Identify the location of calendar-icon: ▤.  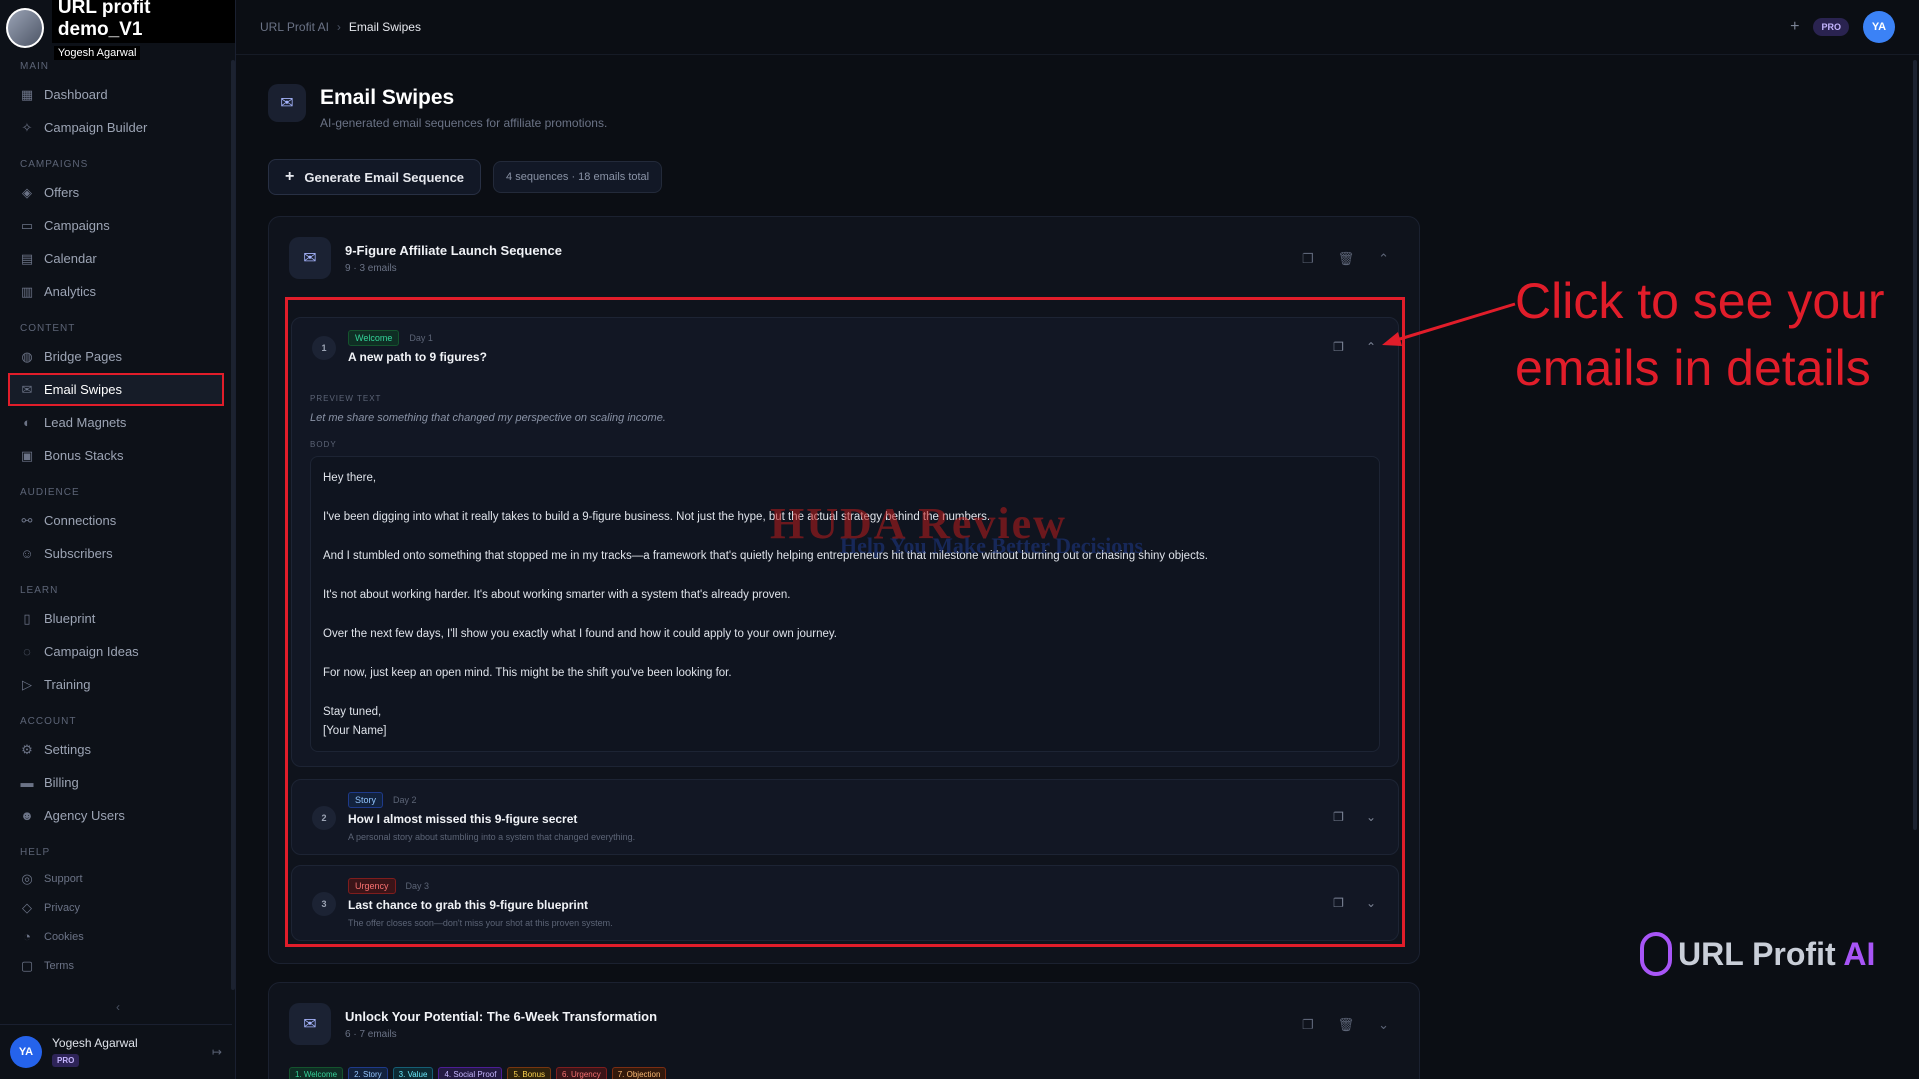
(27, 258).